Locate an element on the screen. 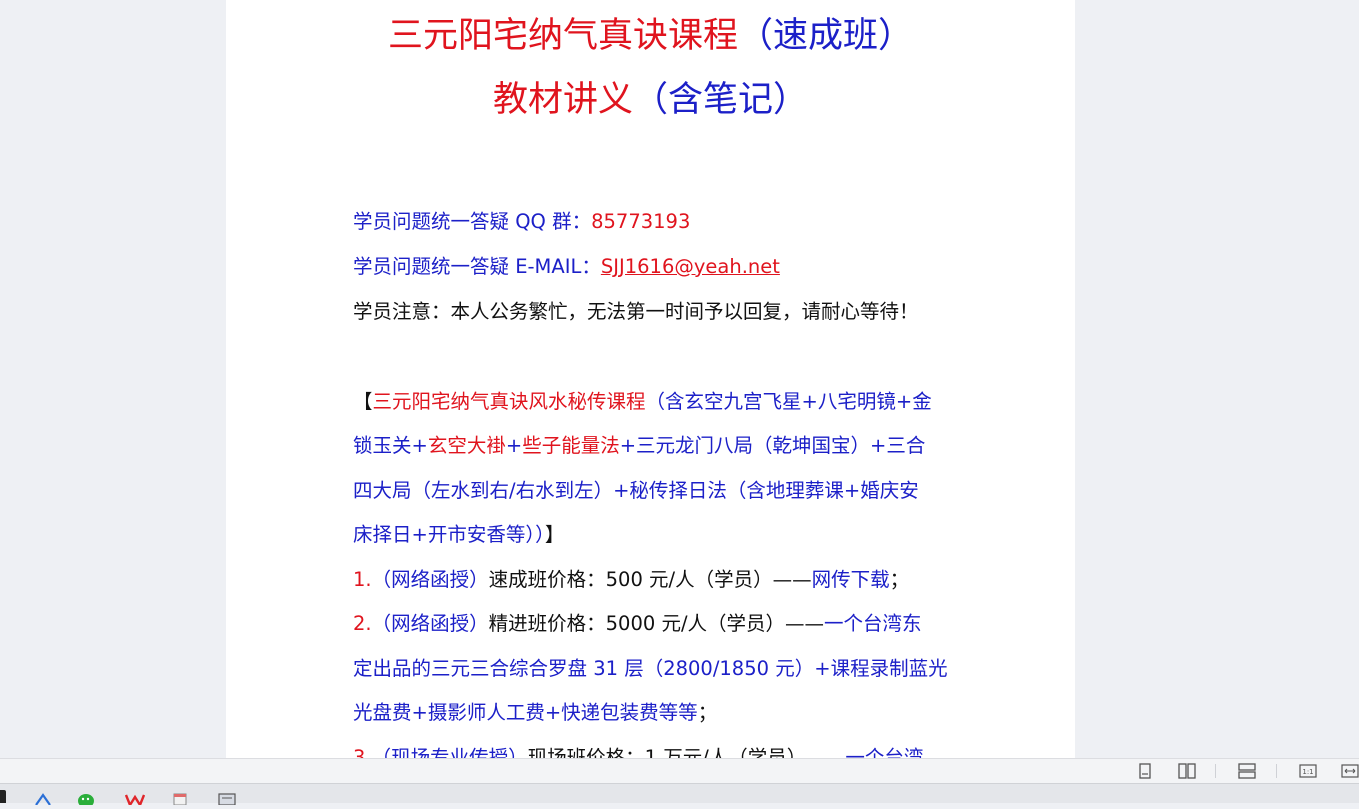  document-title-line1: 三元阳宅纳气真诀课程（速成班） is located at coordinates (650, 36).